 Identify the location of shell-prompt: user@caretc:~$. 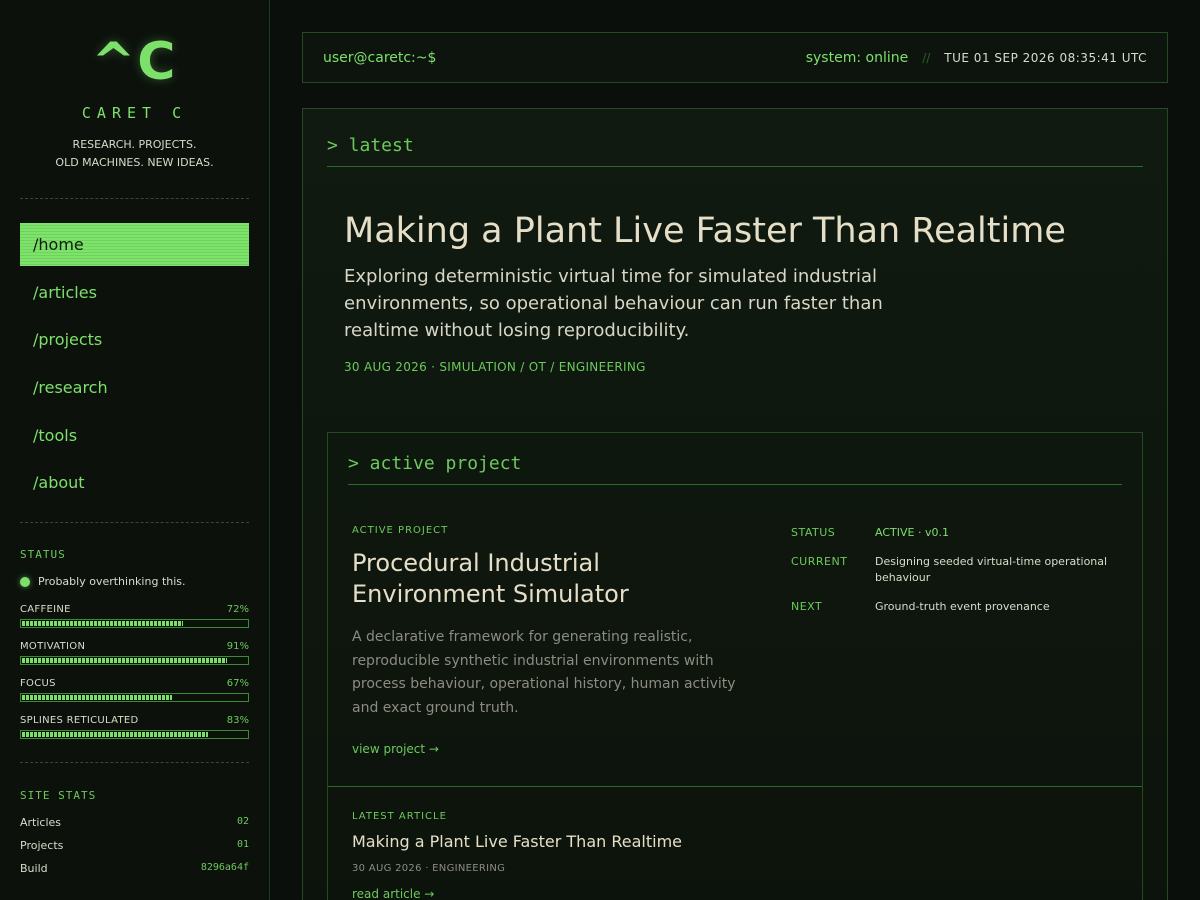
(380, 57).